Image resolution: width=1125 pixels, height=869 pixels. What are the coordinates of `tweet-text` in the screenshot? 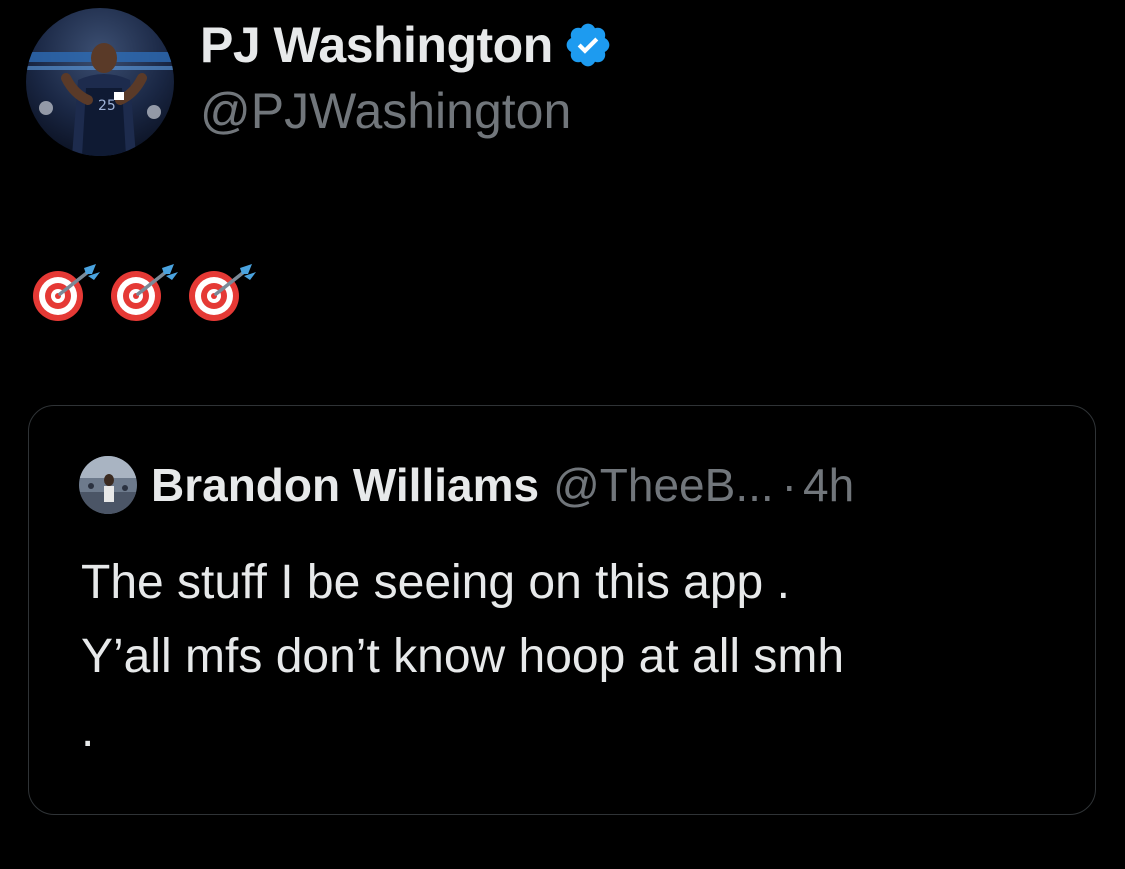 It's located at (145, 293).